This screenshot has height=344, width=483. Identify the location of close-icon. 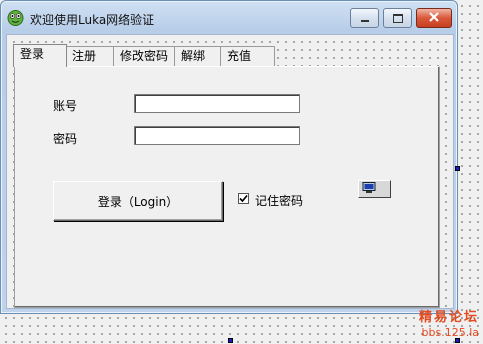
(434, 18).